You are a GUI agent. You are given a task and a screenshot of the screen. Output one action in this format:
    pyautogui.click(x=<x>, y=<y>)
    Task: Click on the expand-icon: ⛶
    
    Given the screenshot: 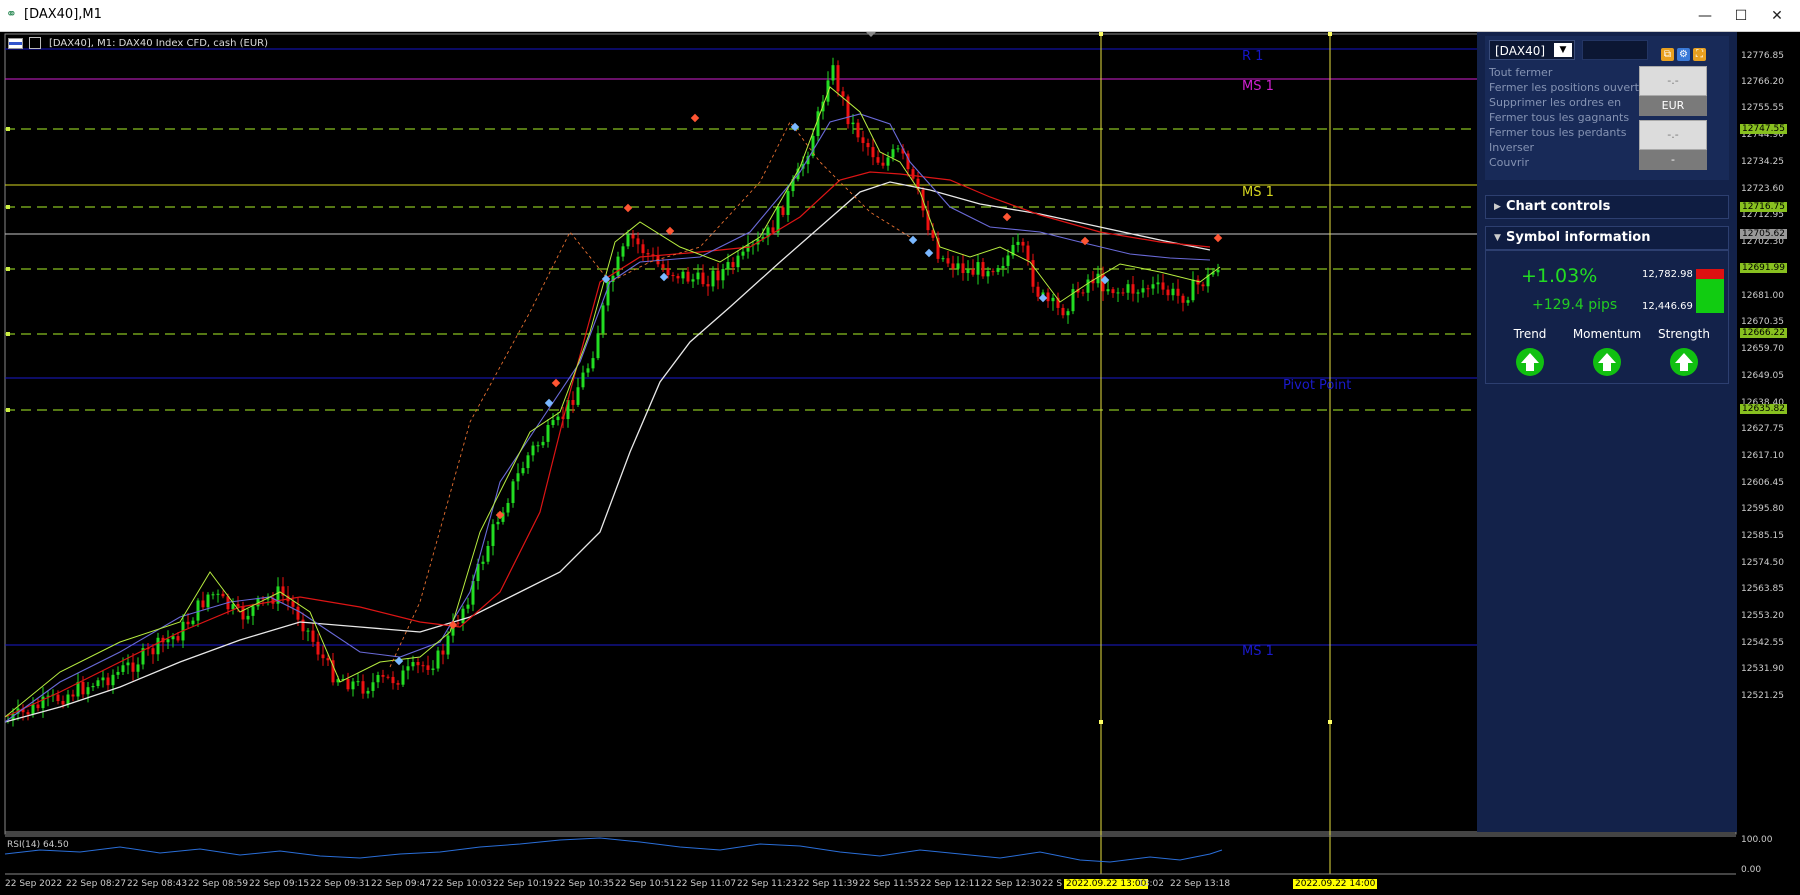 What is the action you would take?
    pyautogui.click(x=1699, y=54)
    